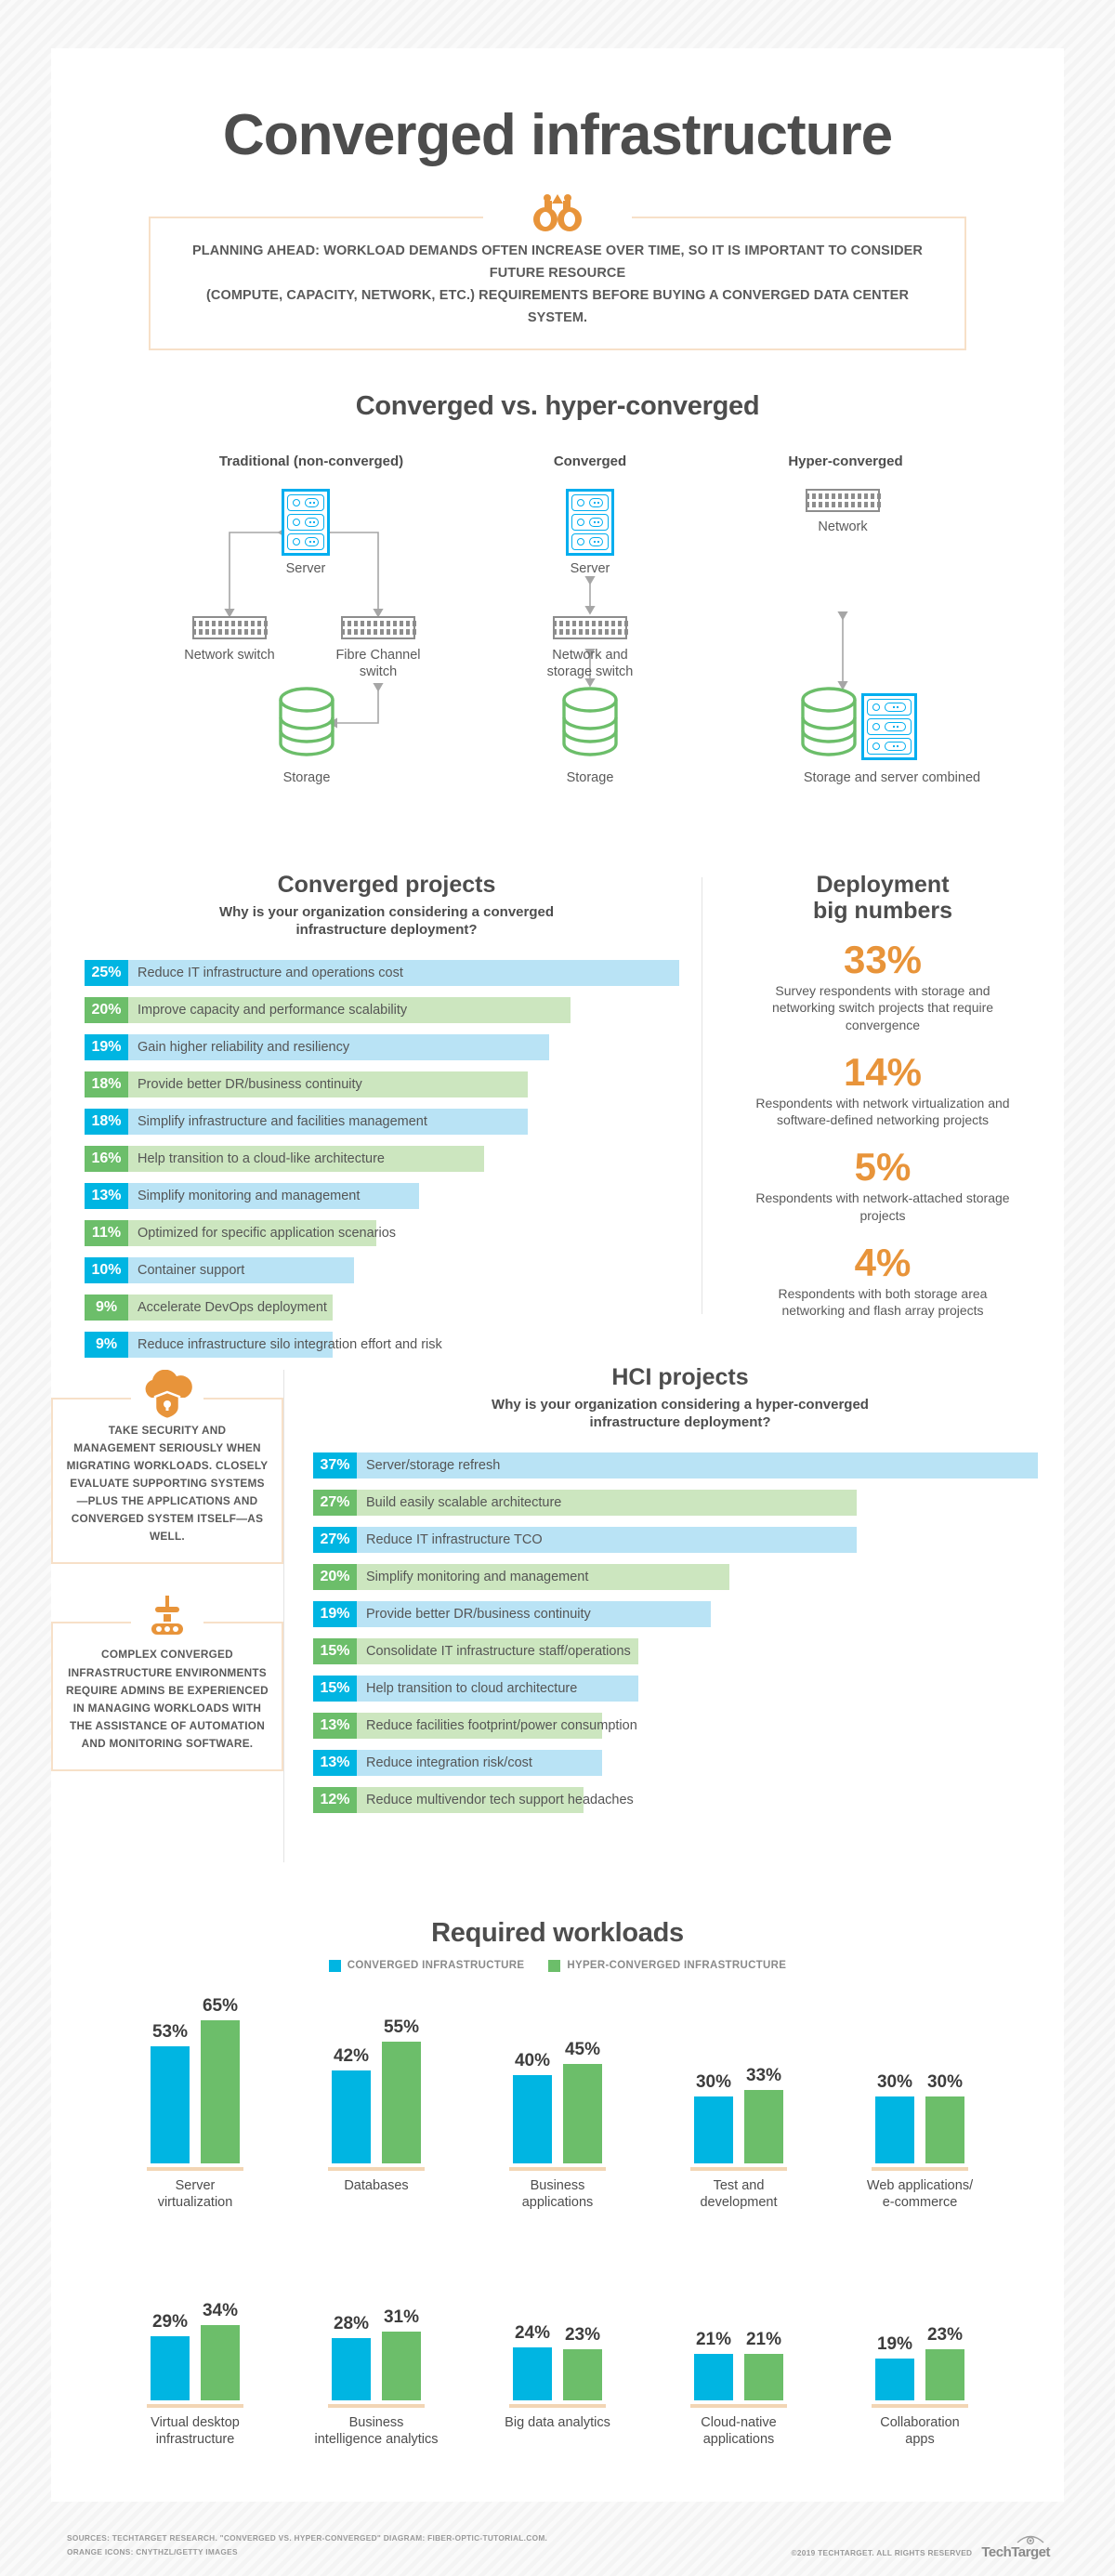 The width and height of the screenshot is (1115, 2576). Describe the element at coordinates (376, 2185) in the screenshot. I see `workload-label-line: Databases` at that location.